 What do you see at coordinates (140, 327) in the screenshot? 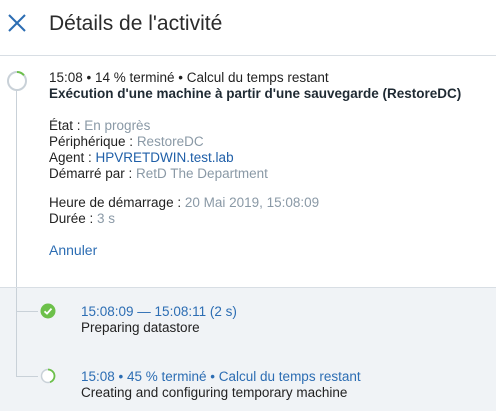
I see `sub-activity-name: Preparing datastore` at bounding box center [140, 327].